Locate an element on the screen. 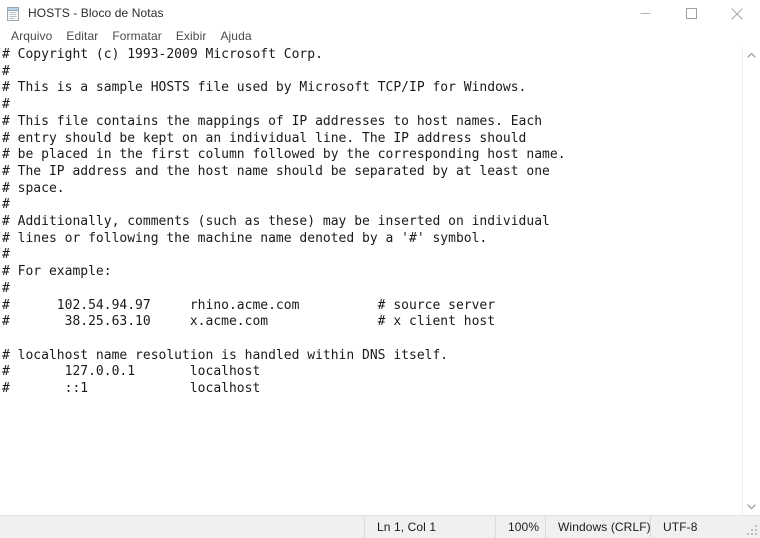 Image resolution: width=760 pixels, height=538 pixels. close-button is located at coordinates (737, 13).